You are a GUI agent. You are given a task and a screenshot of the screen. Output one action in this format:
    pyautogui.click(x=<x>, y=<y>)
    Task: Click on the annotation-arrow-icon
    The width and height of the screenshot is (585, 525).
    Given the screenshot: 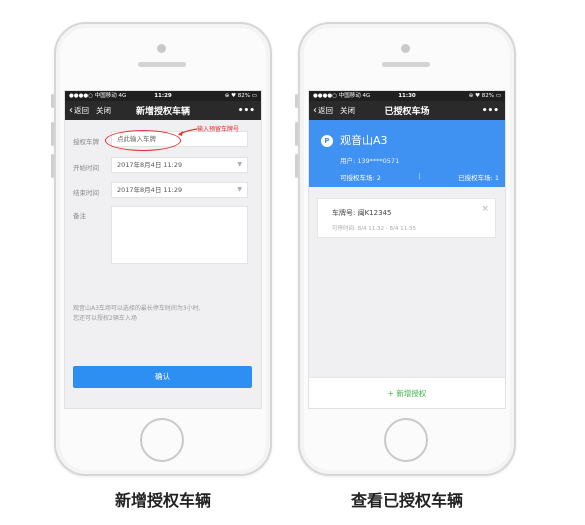 What is the action you would take?
    pyautogui.click(x=188, y=132)
    